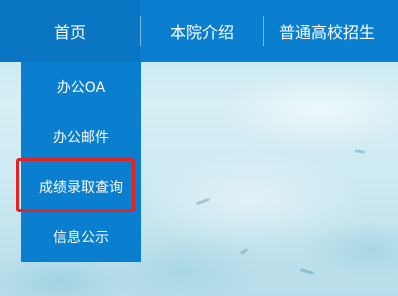 Image resolution: width=398 pixels, height=296 pixels. I want to click on nav-item-home: 首页, so click(70, 31).